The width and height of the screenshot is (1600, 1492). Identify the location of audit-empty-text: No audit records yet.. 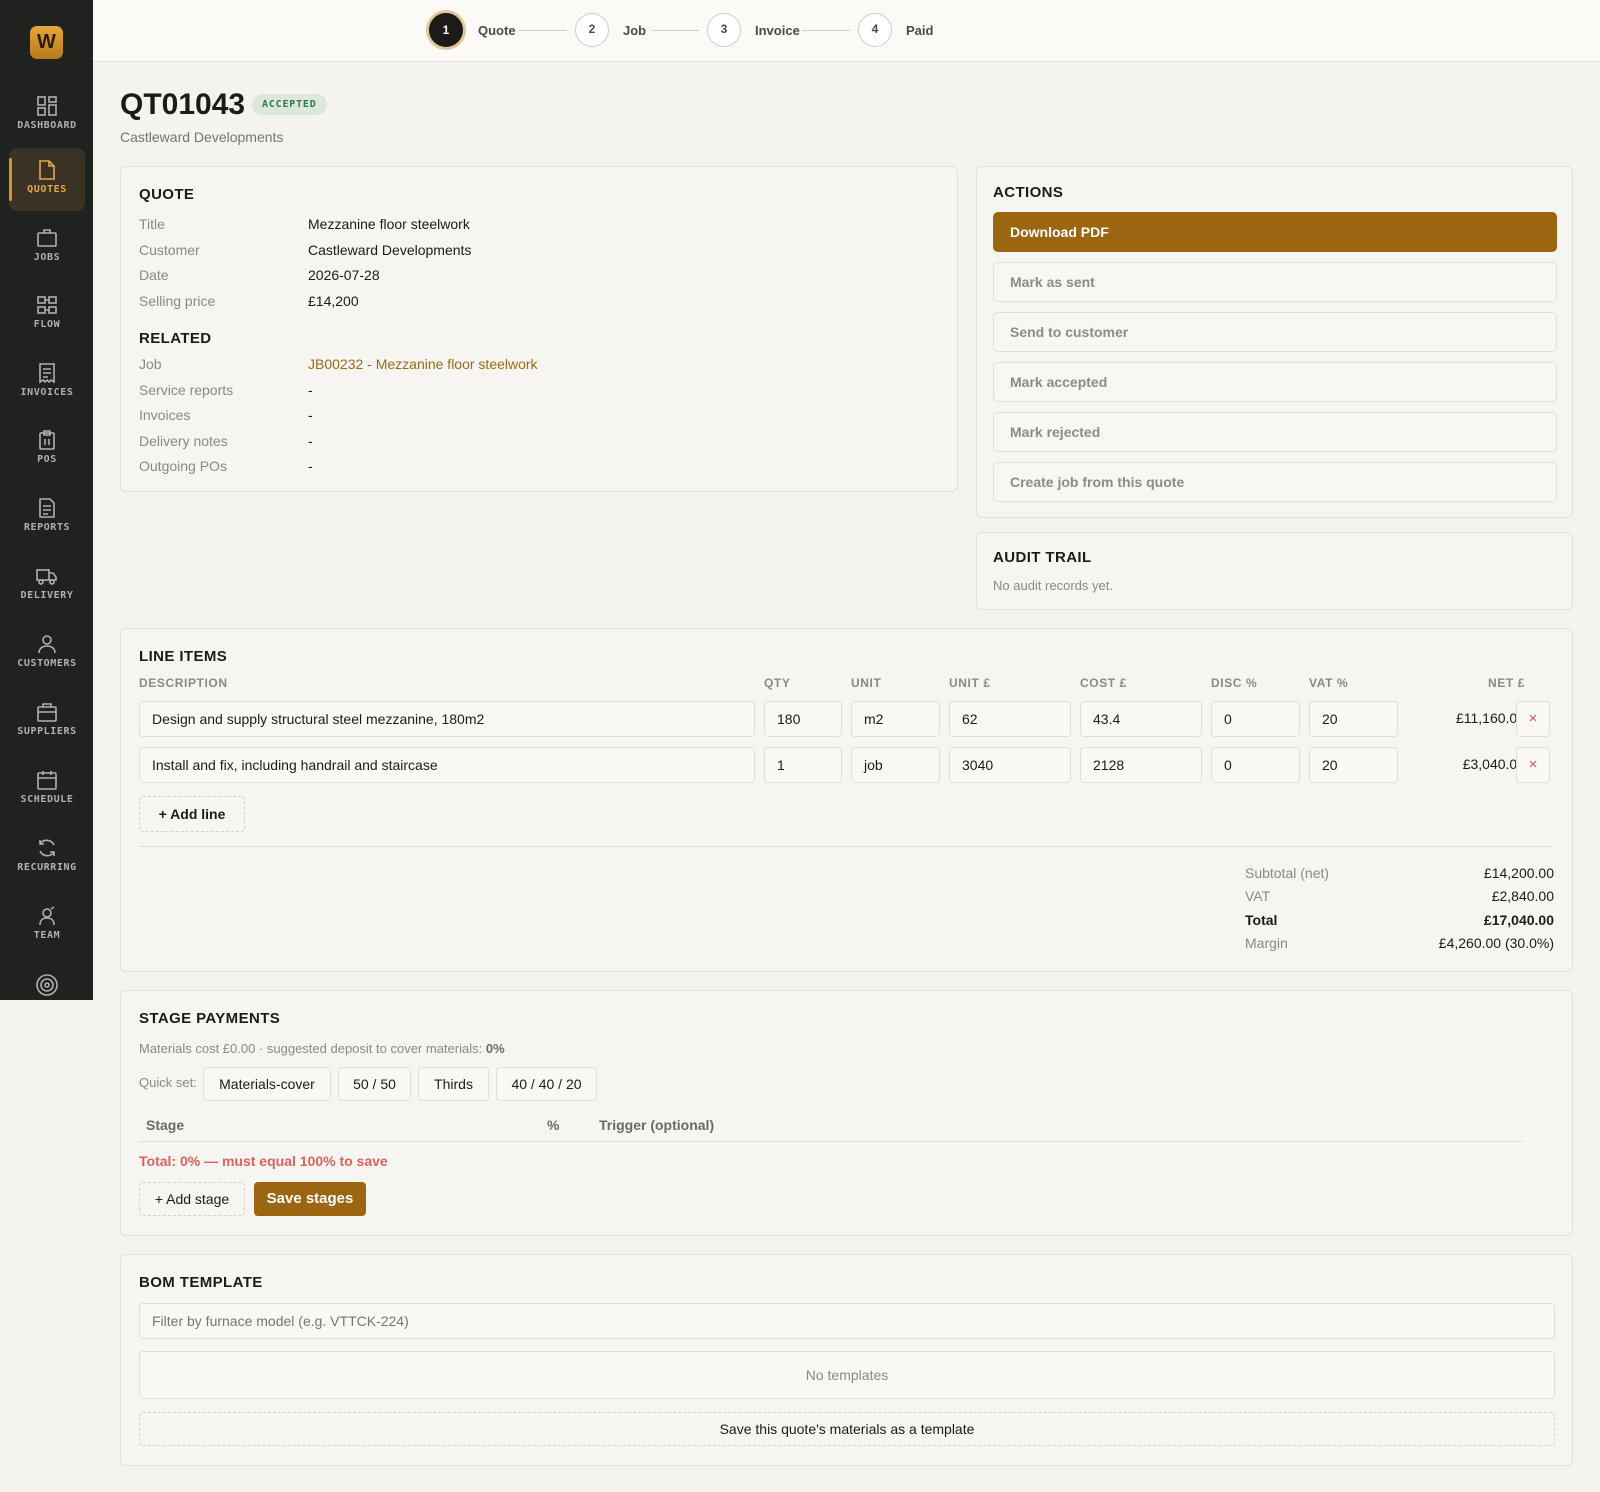
(1053, 585).